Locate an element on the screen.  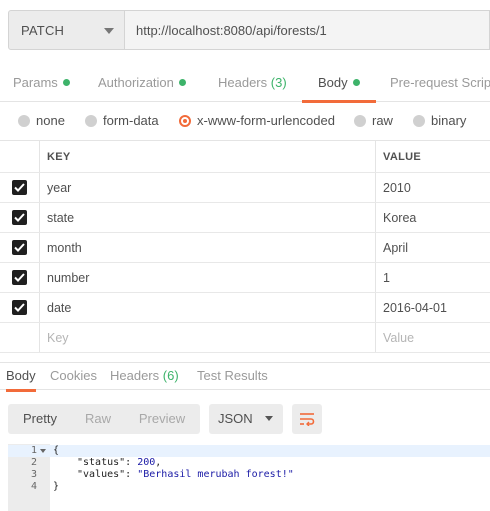
tab-params-label: Params is located at coordinates (35, 82).